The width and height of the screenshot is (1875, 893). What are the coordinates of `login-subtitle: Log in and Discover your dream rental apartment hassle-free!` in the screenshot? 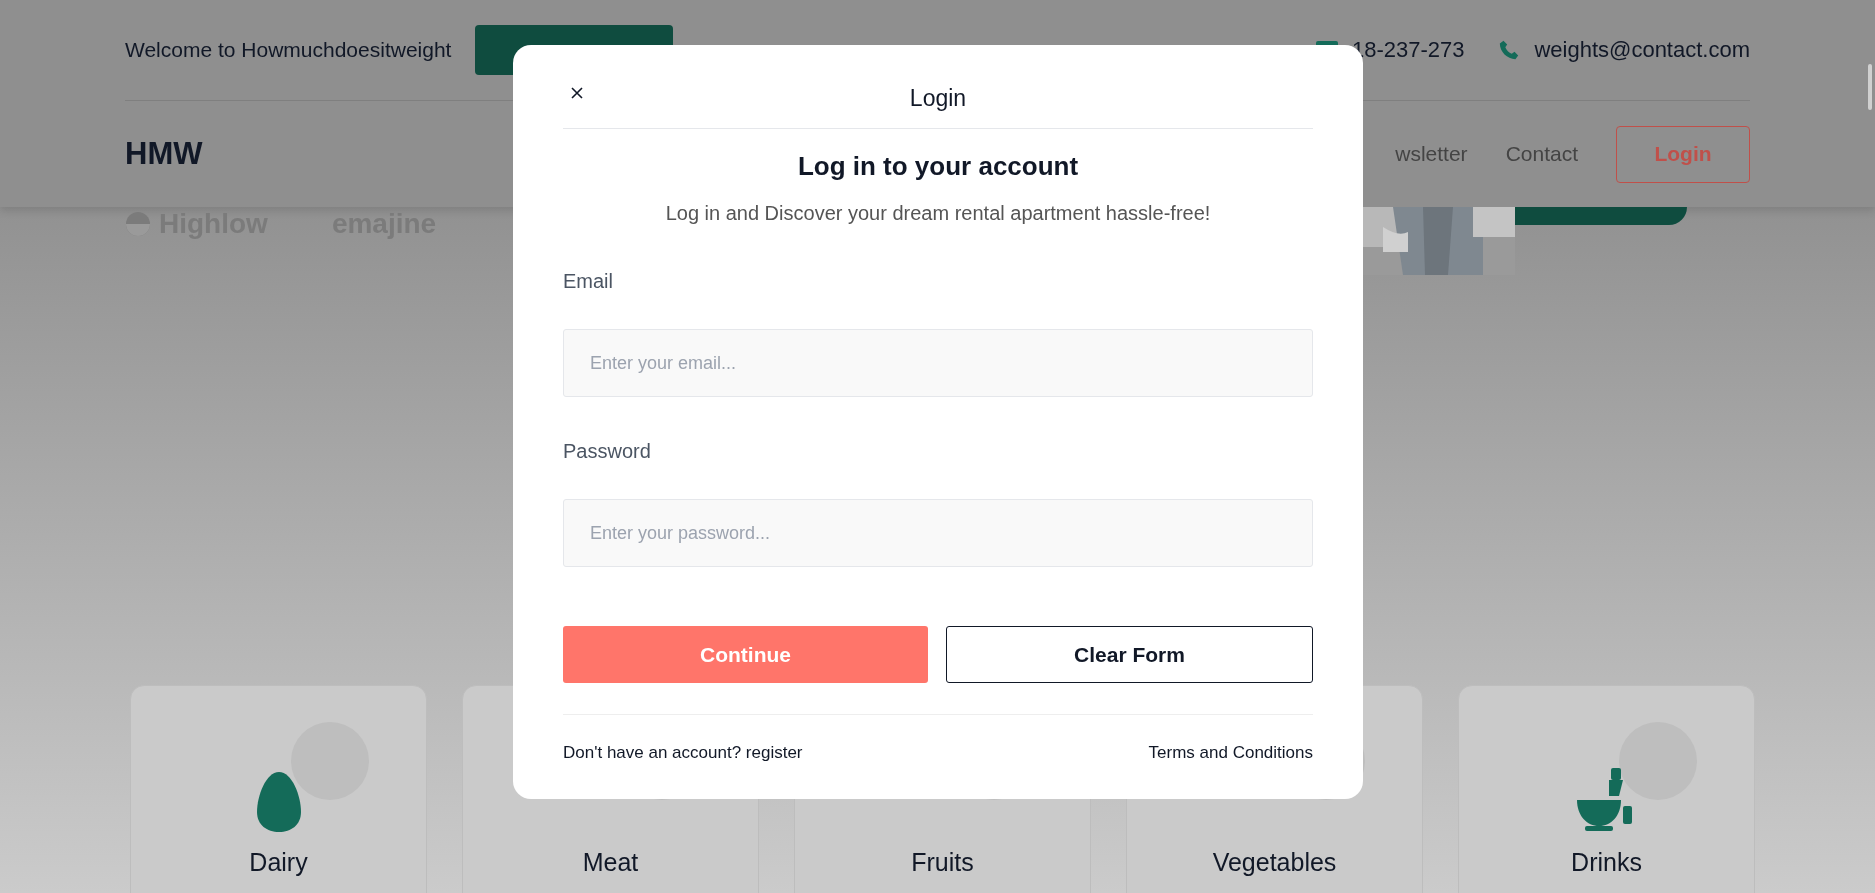 It's located at (938, 213).